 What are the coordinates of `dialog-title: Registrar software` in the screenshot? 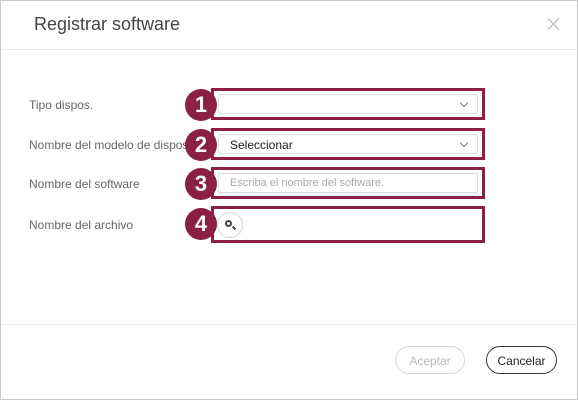 It's located at (107, 24).